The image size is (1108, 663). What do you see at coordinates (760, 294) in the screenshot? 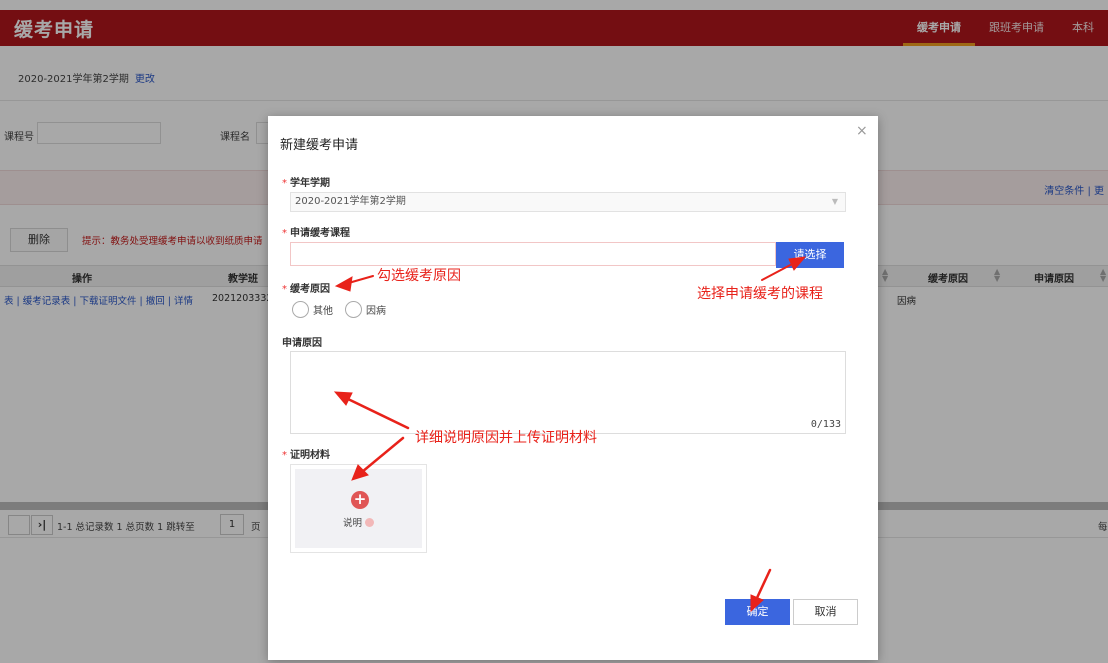
I see `annotation-course: 选择申请缓考的课程` at bounding box center [760, 294].